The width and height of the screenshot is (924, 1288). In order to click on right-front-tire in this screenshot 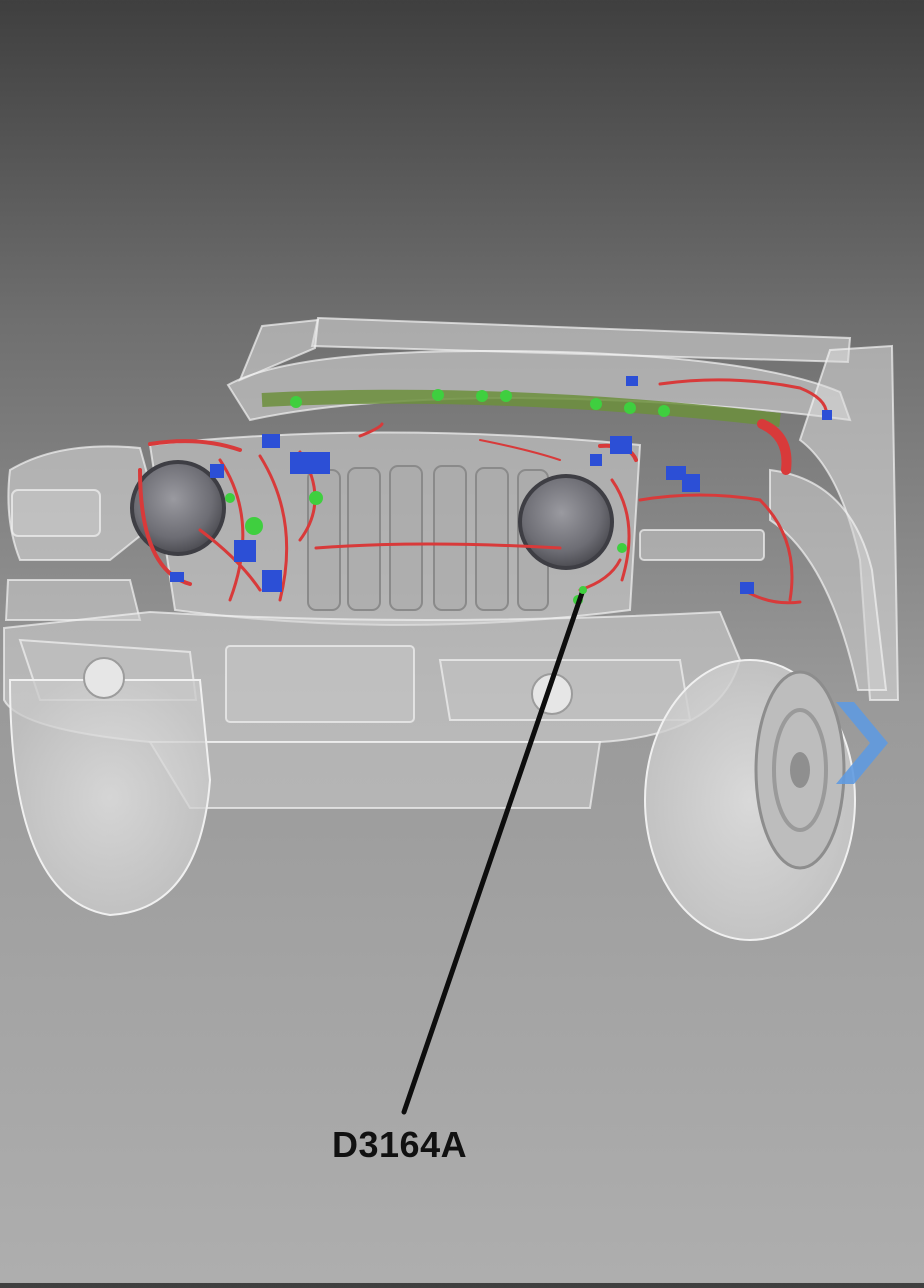, I will do `click(750, 800)`.